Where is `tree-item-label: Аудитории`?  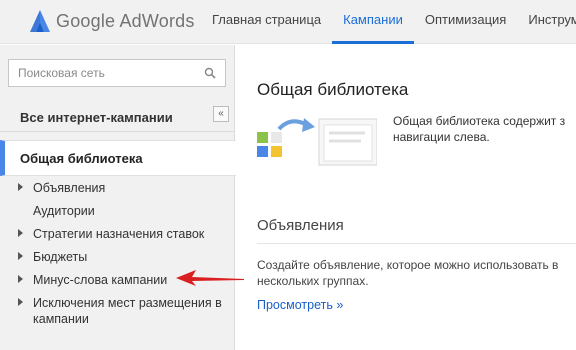 tree-item-label: Аудитории is located at coordinates (64, 211).